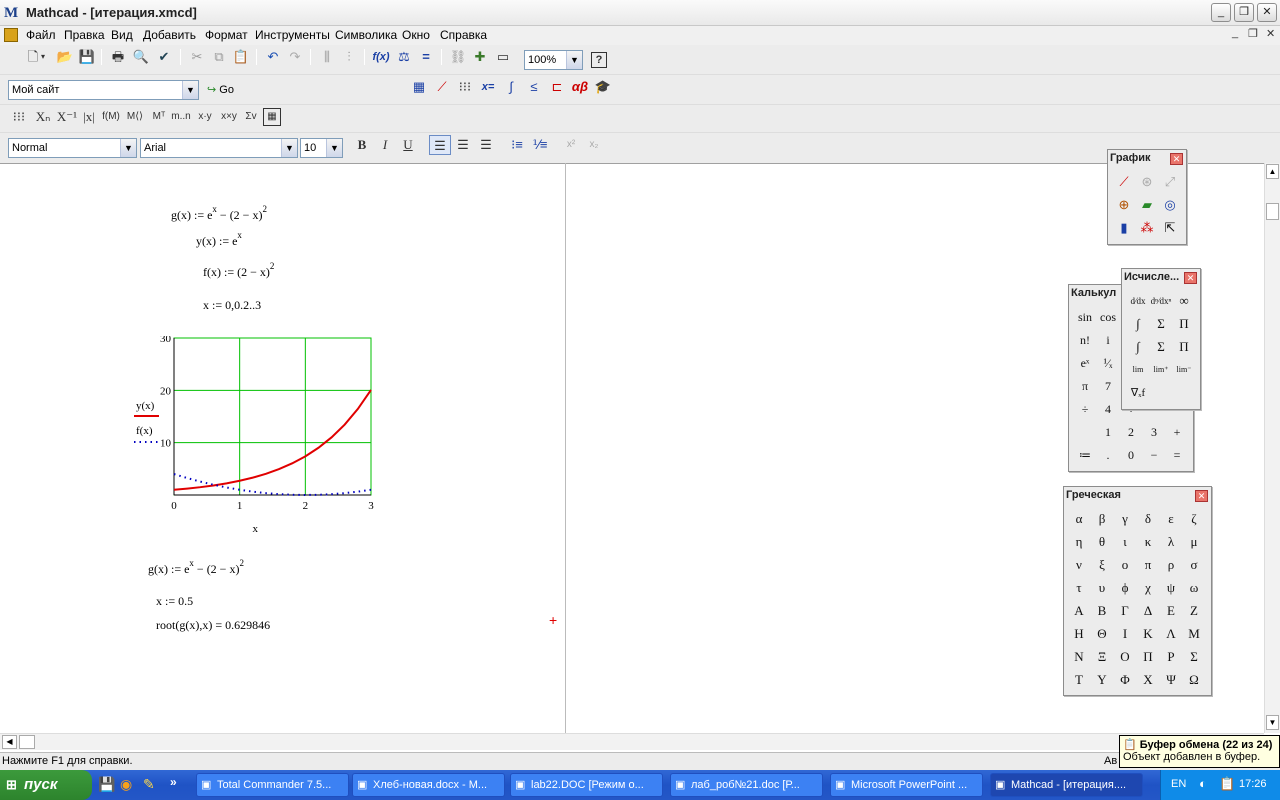 This screenshot has width=1280, height=800. Describe the element at coordinates (1125, 657) in the screenshot. I see `greek-letter-key: Ο` at that location.